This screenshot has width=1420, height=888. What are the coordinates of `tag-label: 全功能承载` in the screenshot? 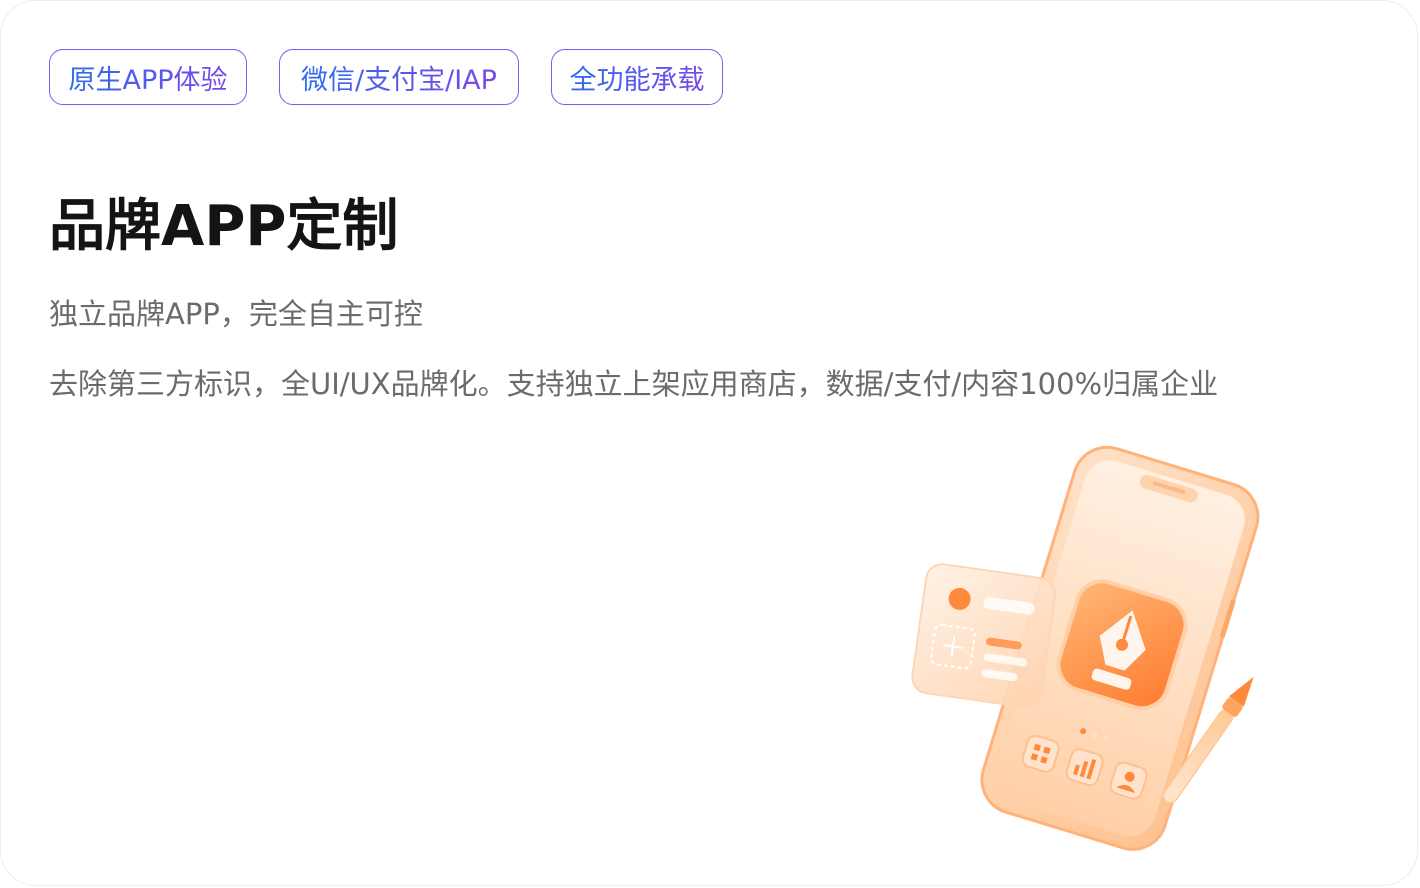 It's located at (637, 77).